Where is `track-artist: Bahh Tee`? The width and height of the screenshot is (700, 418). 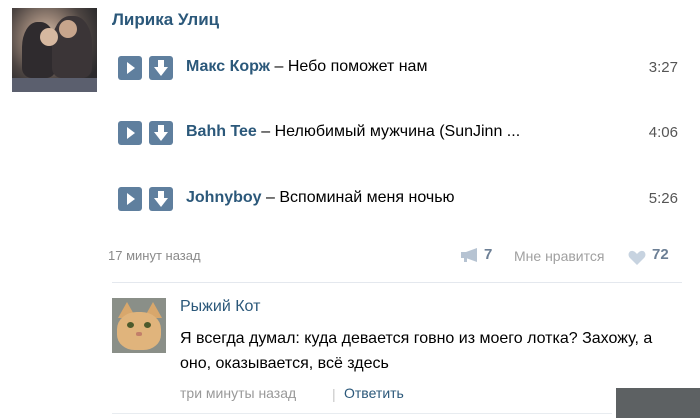
track-artist: Bahh Tee is located at coordinates (221, 131).